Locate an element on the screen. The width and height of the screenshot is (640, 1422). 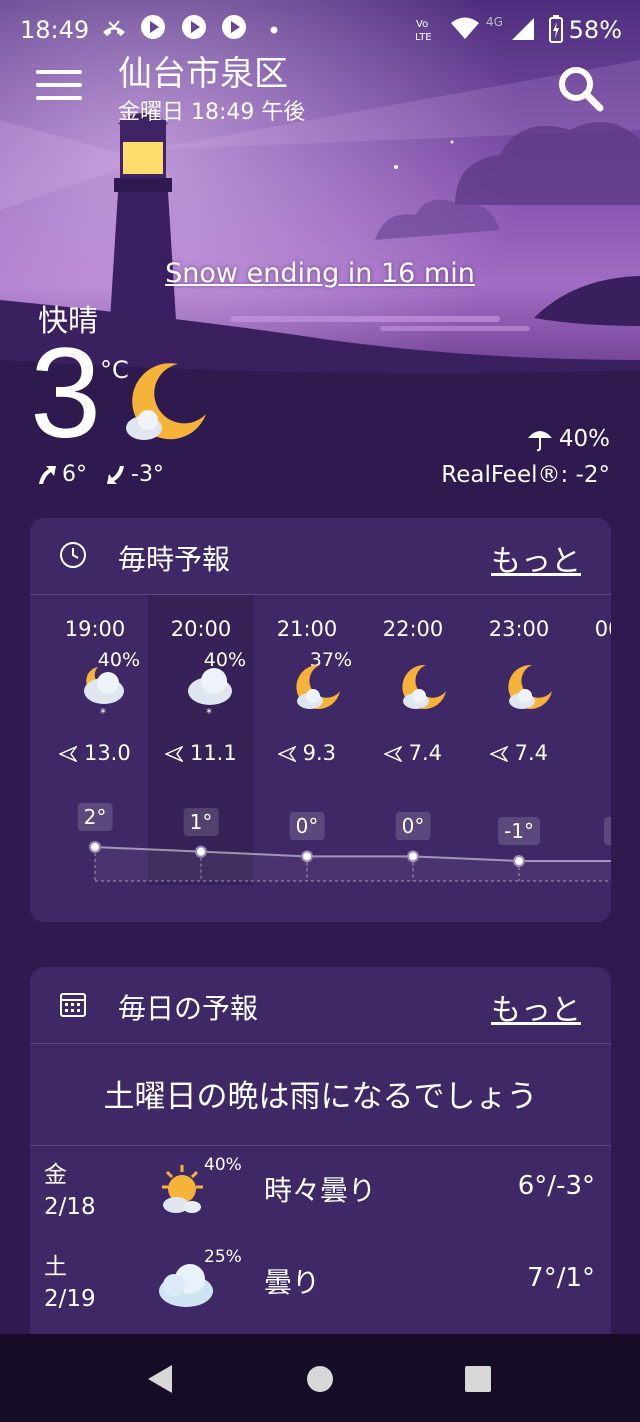
temp-area is located at coordinates (353, 864).